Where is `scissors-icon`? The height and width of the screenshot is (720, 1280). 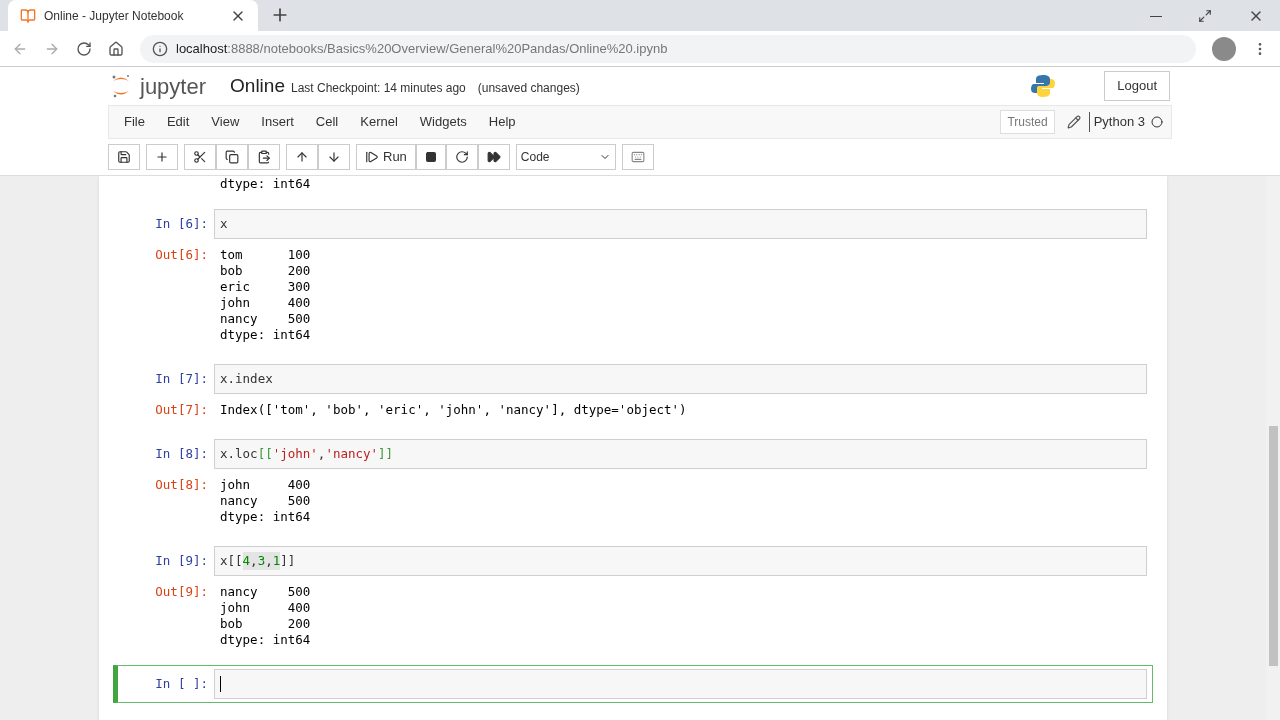 scissors-icon is located at coordinates (200, 157).